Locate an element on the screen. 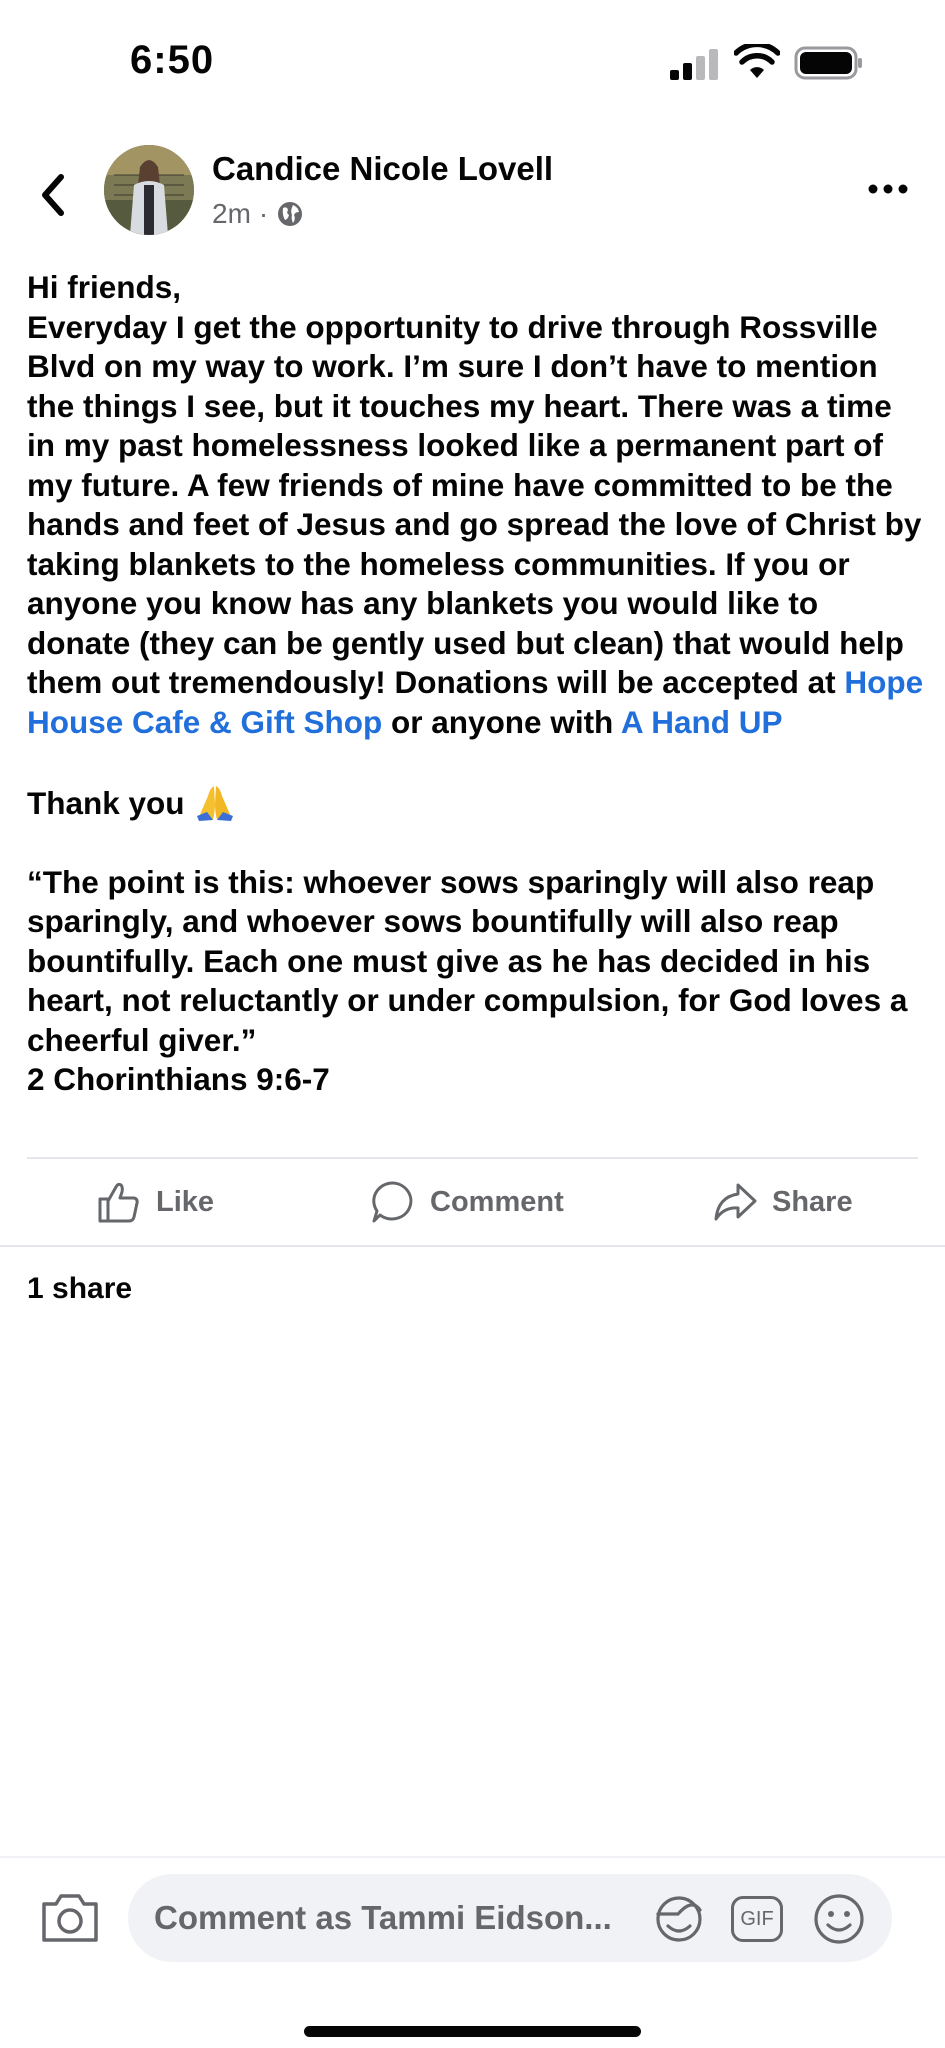  post-greeting: Hi friends, is located at coordinates (104, 287).